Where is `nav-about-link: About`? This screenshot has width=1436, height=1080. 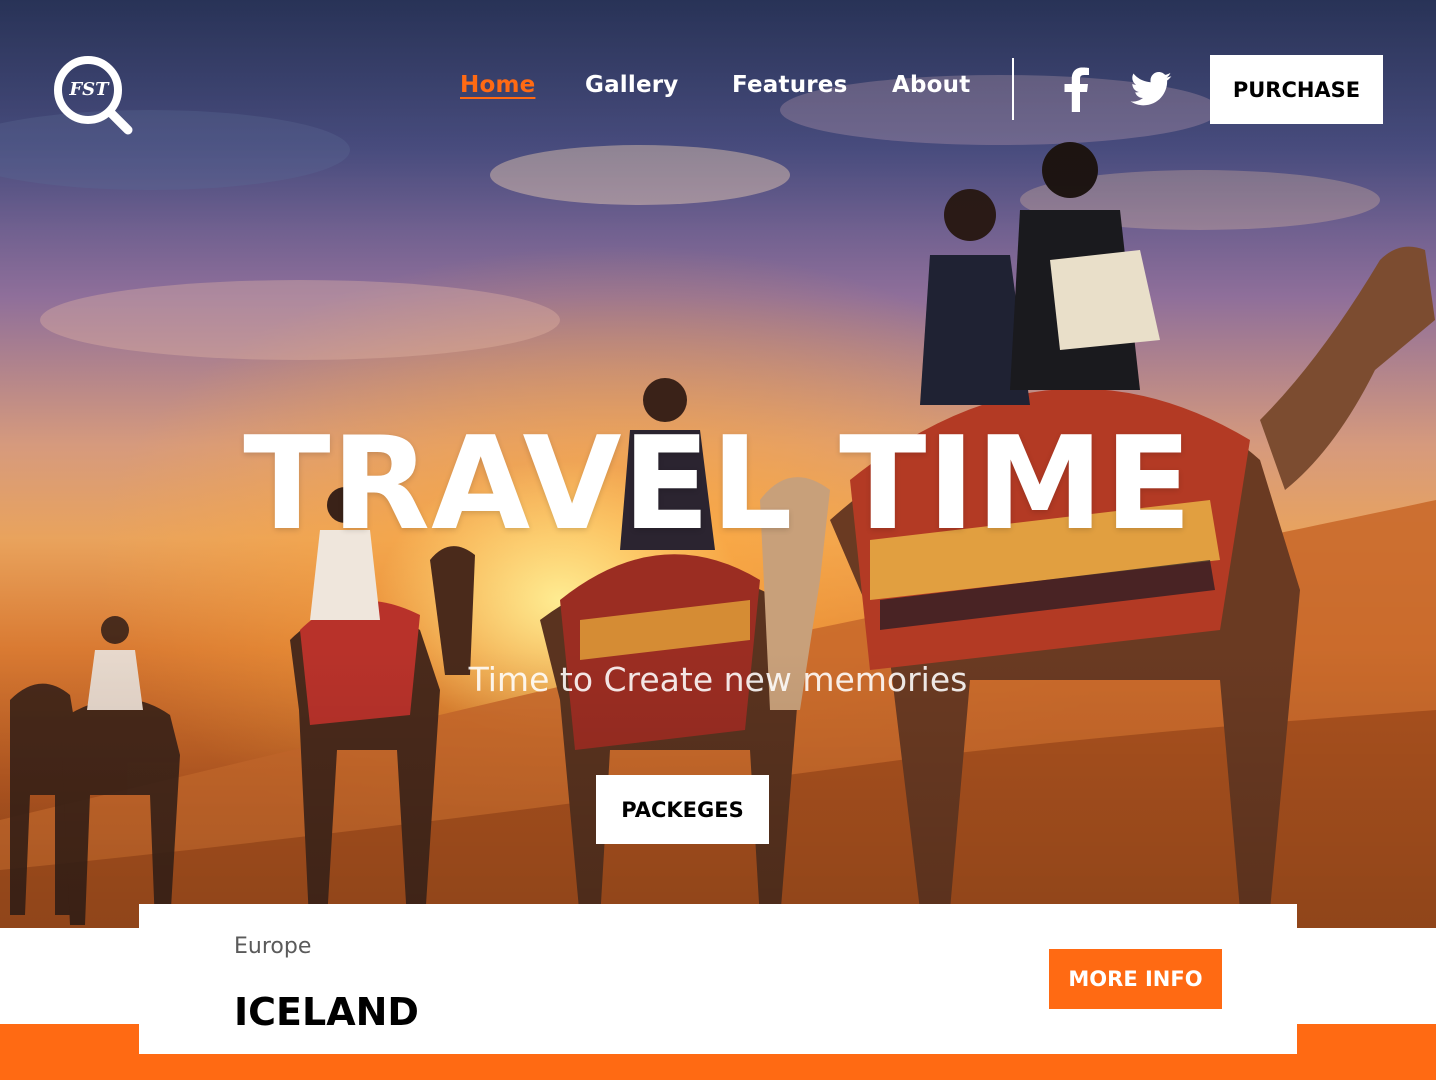 nav-about-link: About is located at coordinates (931, 85).